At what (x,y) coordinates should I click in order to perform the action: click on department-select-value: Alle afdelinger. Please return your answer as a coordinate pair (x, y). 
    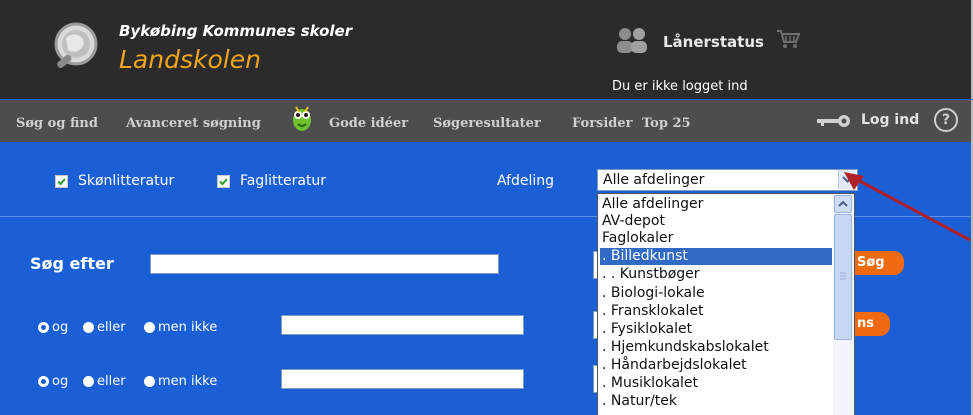
    Looking at the image, I should click on (654, 180).